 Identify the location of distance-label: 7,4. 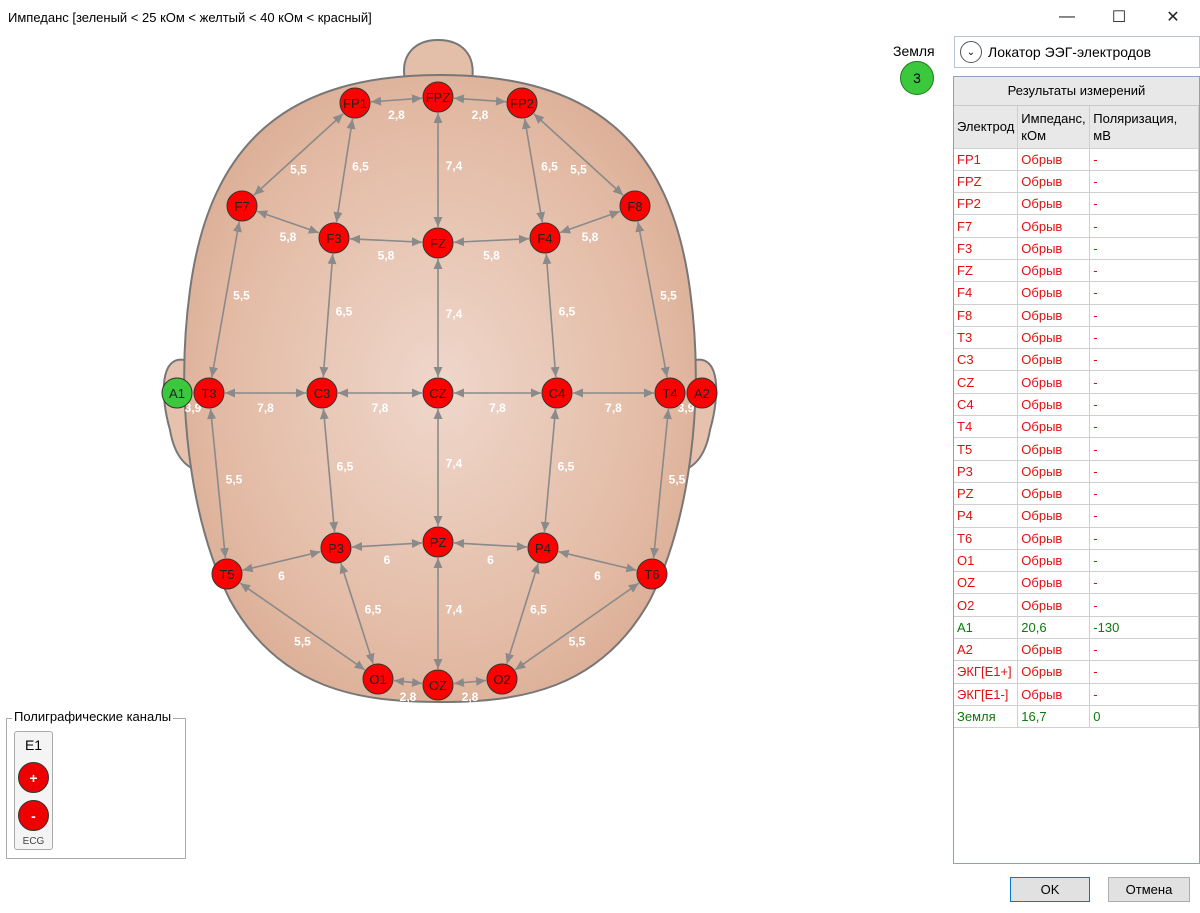
(454, 464).